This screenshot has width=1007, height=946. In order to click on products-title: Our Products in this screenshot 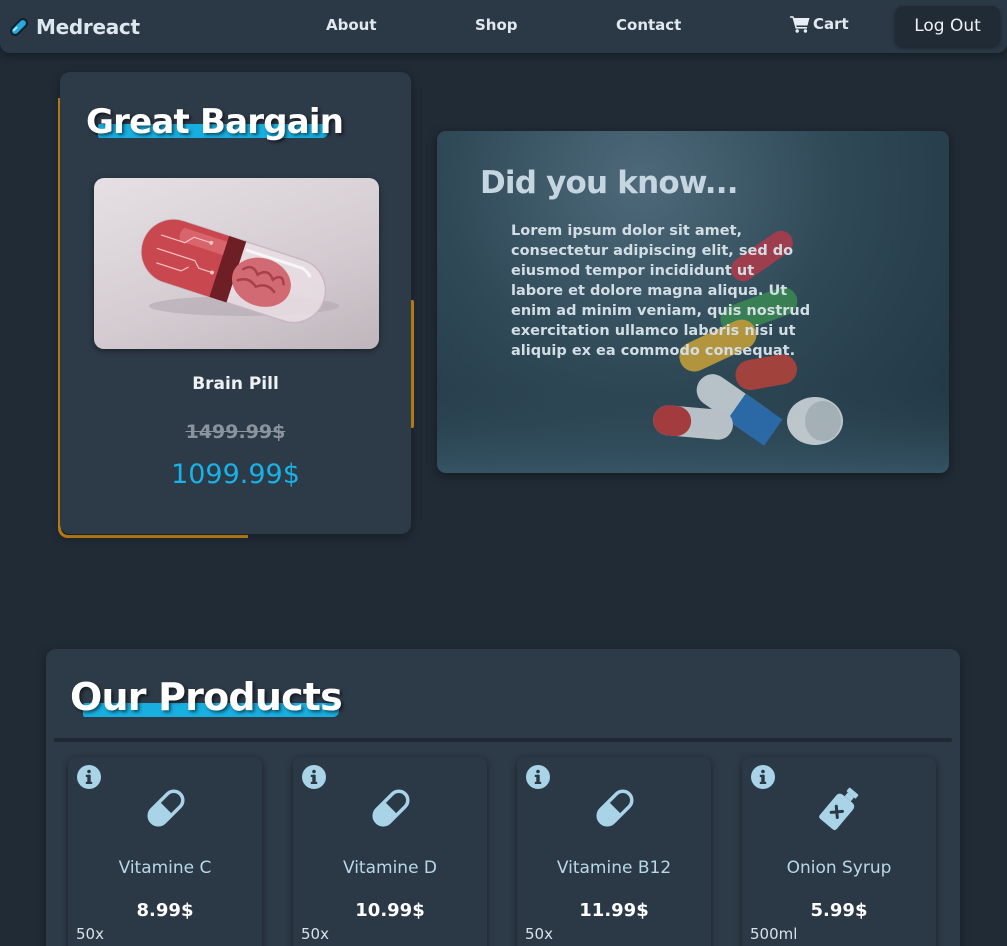, I will do `click(206, 697)`.